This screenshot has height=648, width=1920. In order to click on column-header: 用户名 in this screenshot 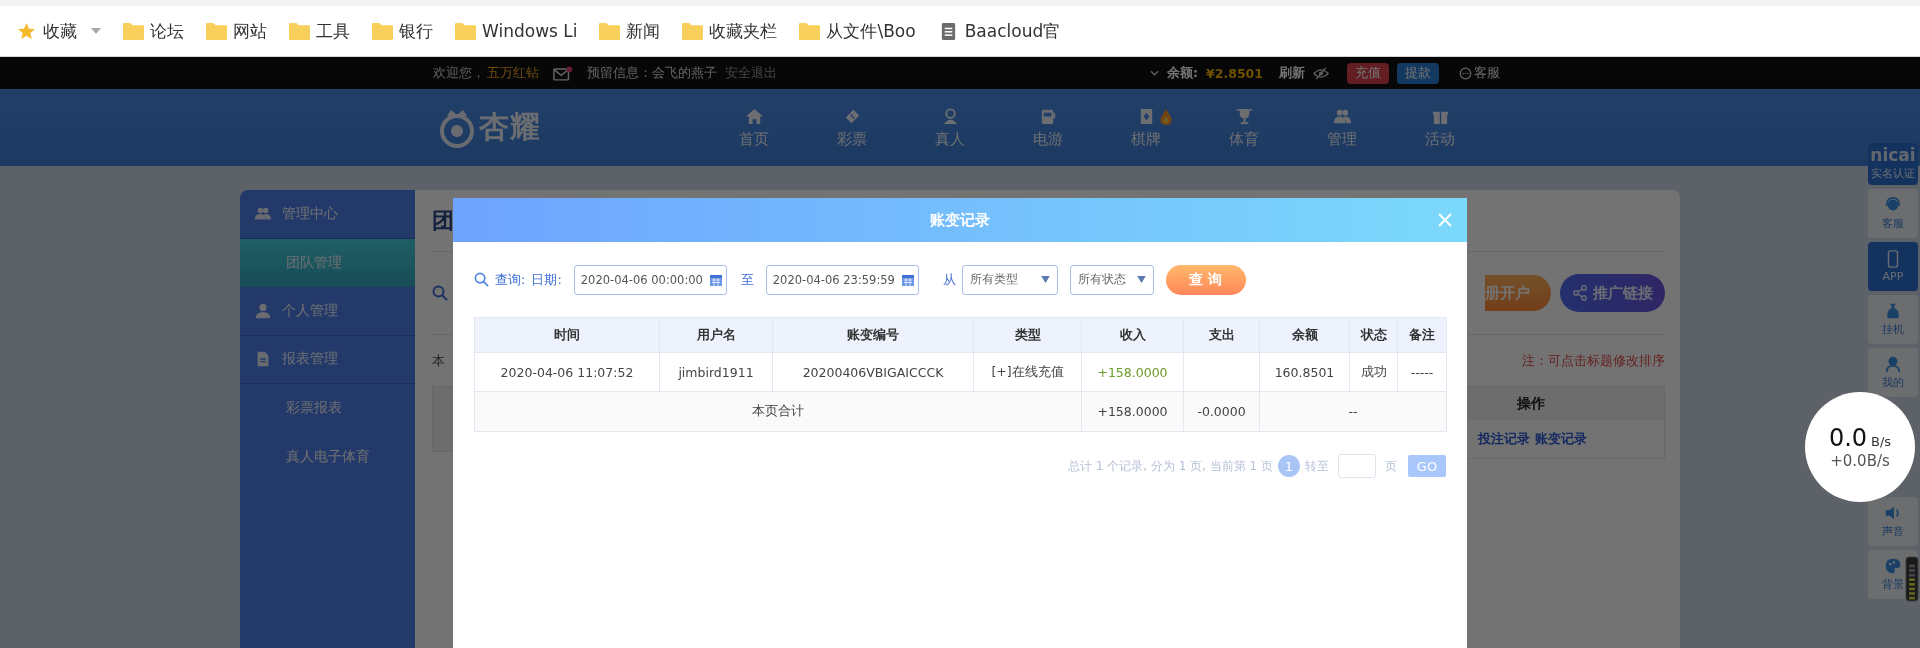, I will do `click(716, 335)`.